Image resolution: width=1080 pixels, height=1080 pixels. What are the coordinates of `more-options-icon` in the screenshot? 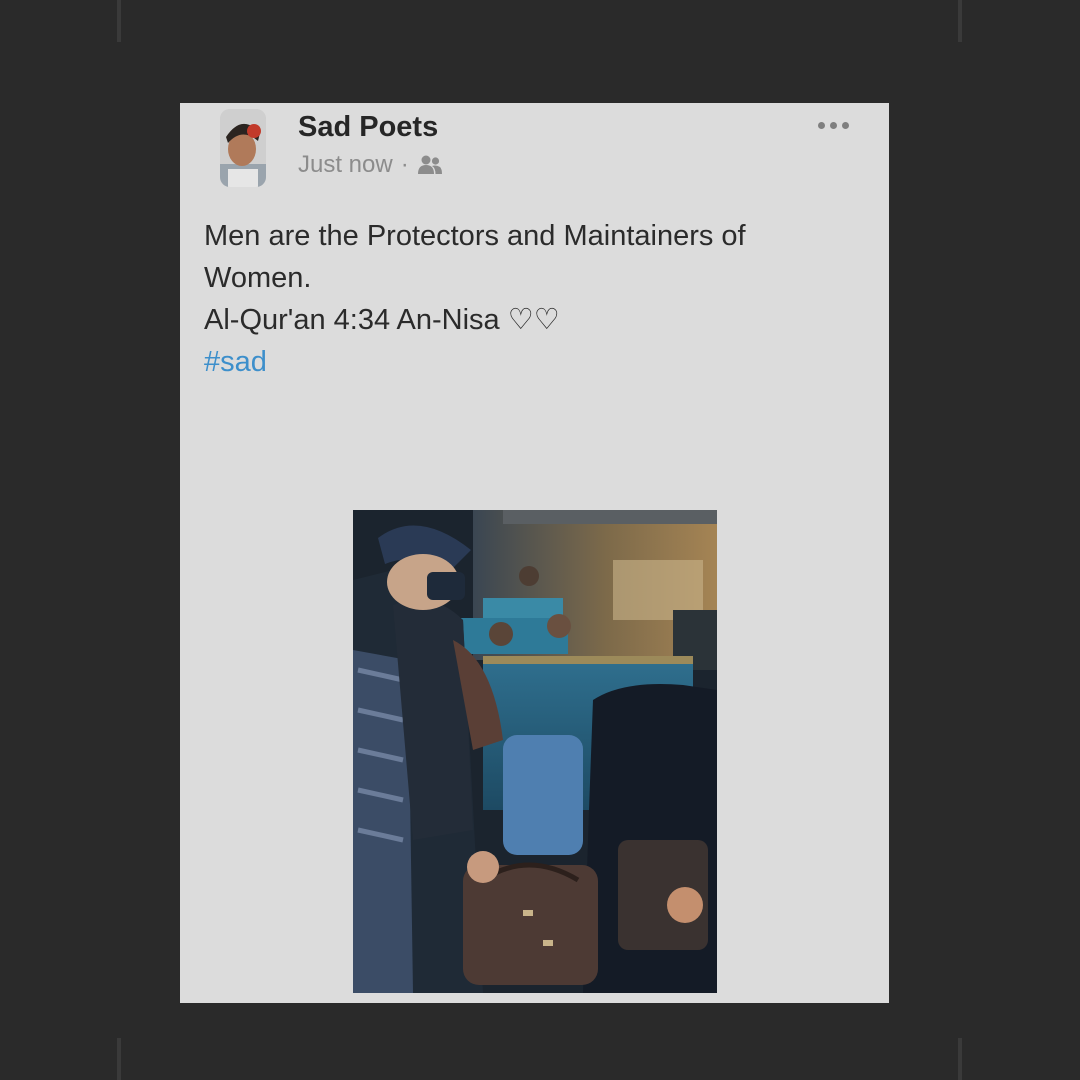 It's located at (836, 125).